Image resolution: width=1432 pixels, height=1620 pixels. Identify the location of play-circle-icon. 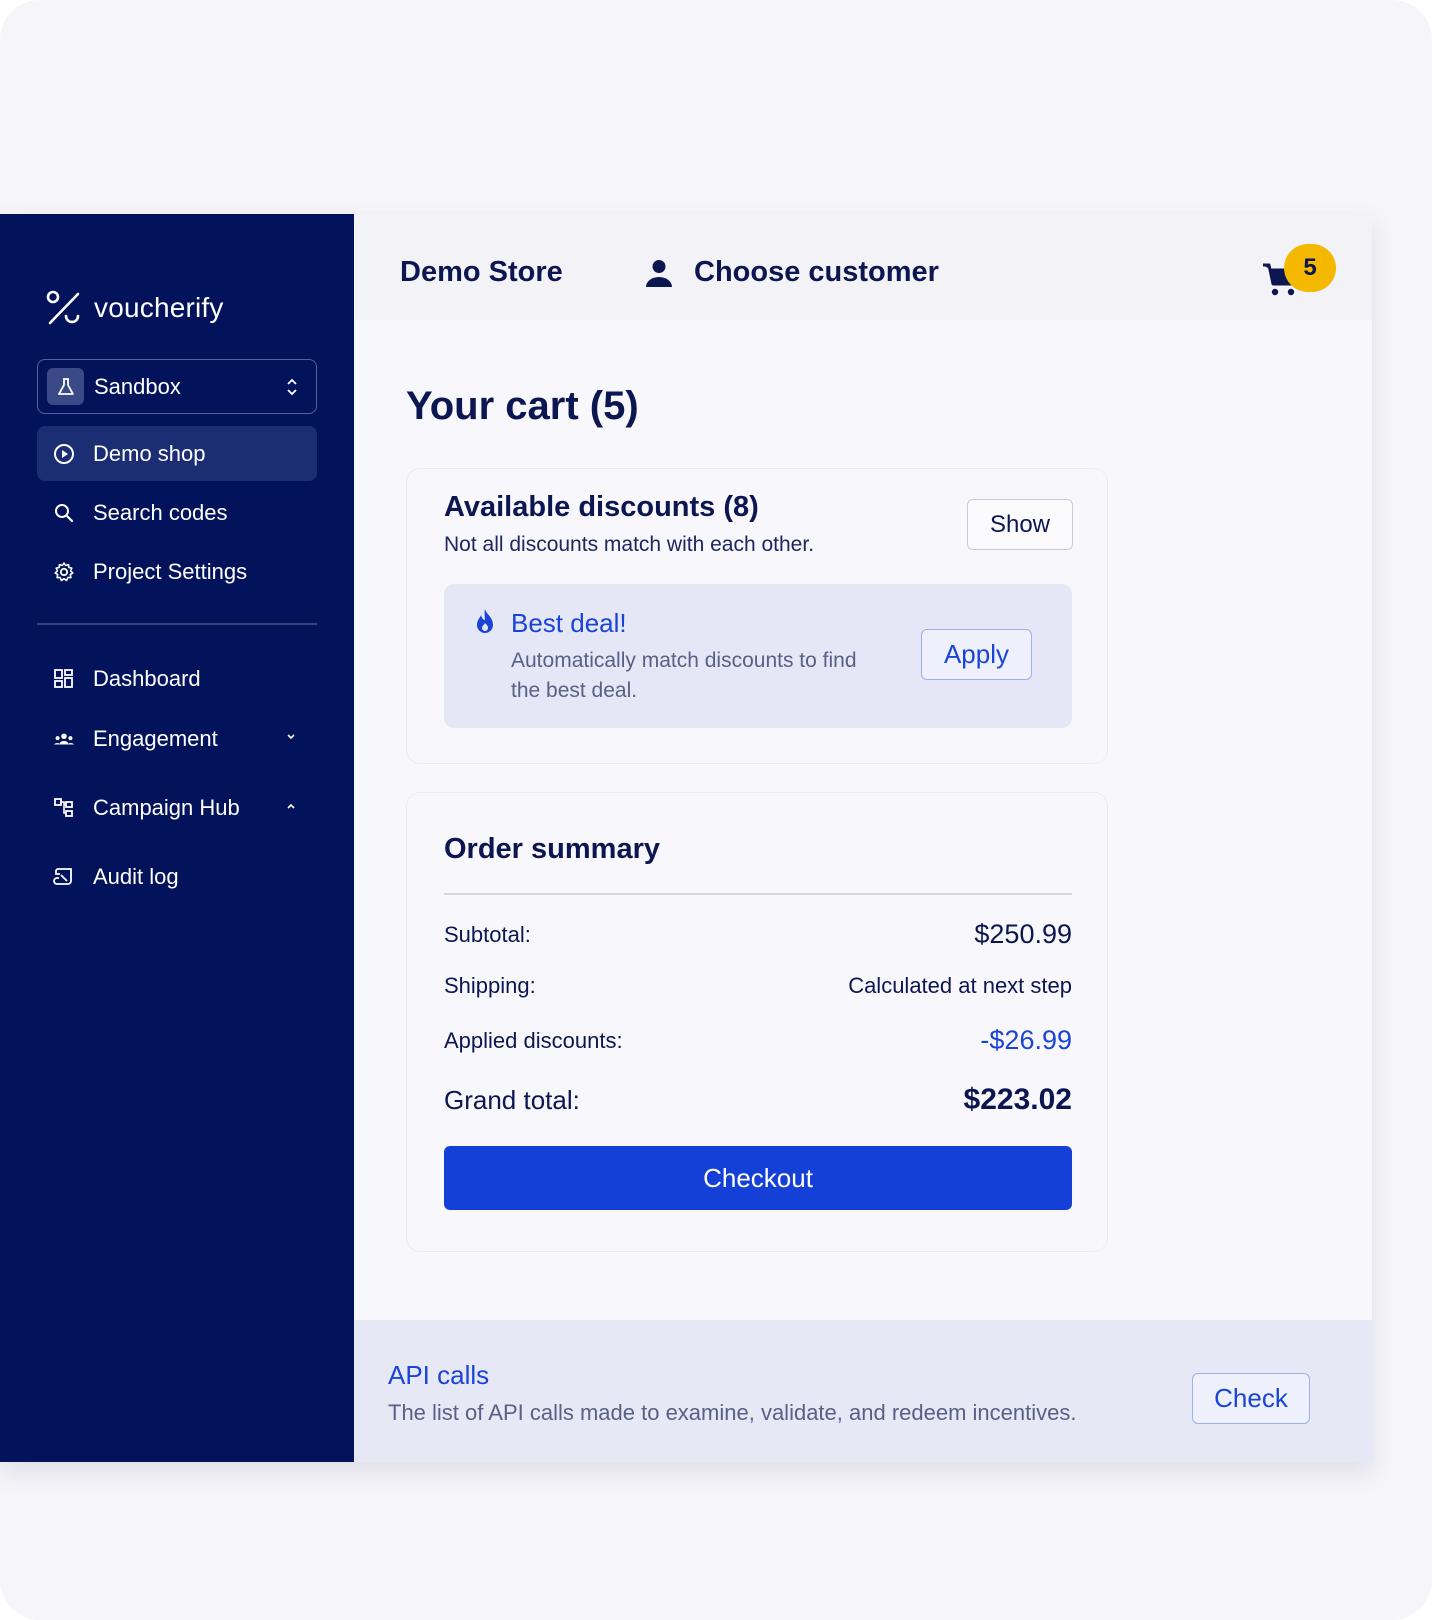
(64, 454).